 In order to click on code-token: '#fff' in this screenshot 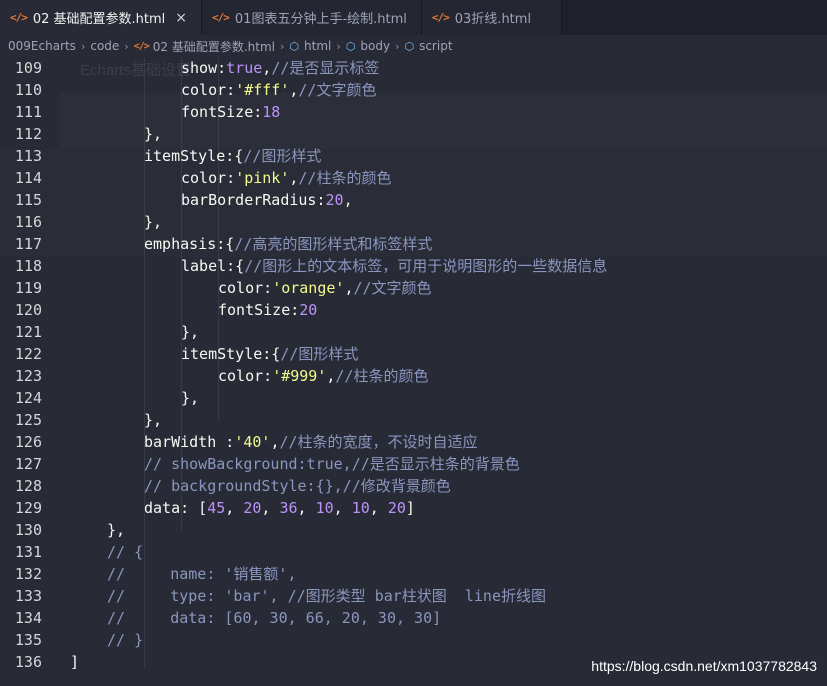, I will do `click(262, 90)`.